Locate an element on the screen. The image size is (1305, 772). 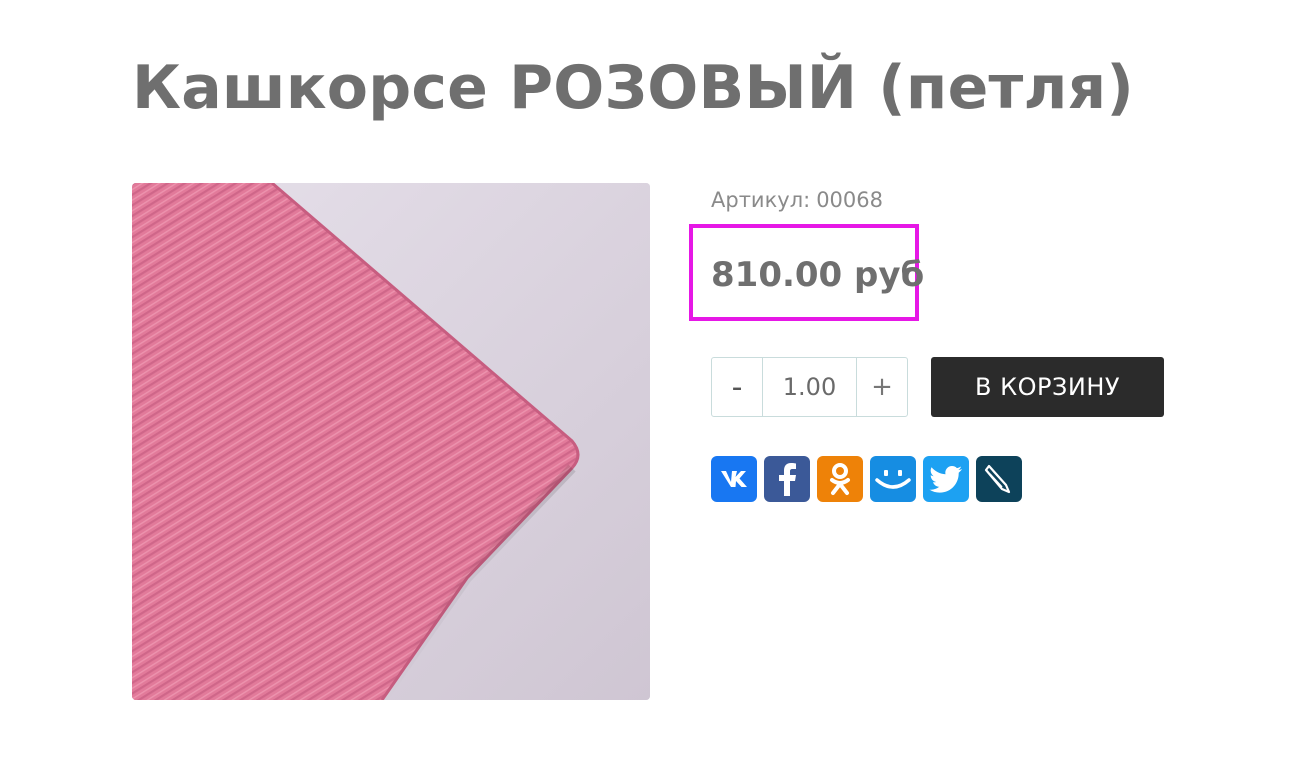
share-odnoklassniki-button is located at coordinates (840, 479).